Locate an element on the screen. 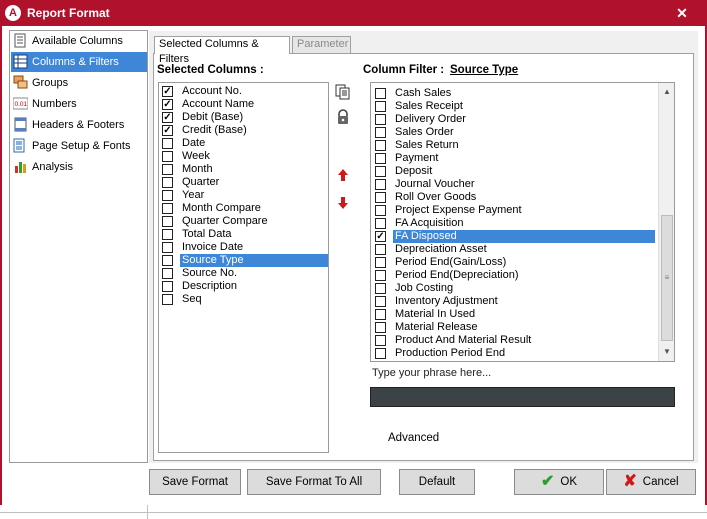 Image resolution: width=707 pixels, height=519 pixels. list-item: Production Period End is located at coordinates (517, 353).